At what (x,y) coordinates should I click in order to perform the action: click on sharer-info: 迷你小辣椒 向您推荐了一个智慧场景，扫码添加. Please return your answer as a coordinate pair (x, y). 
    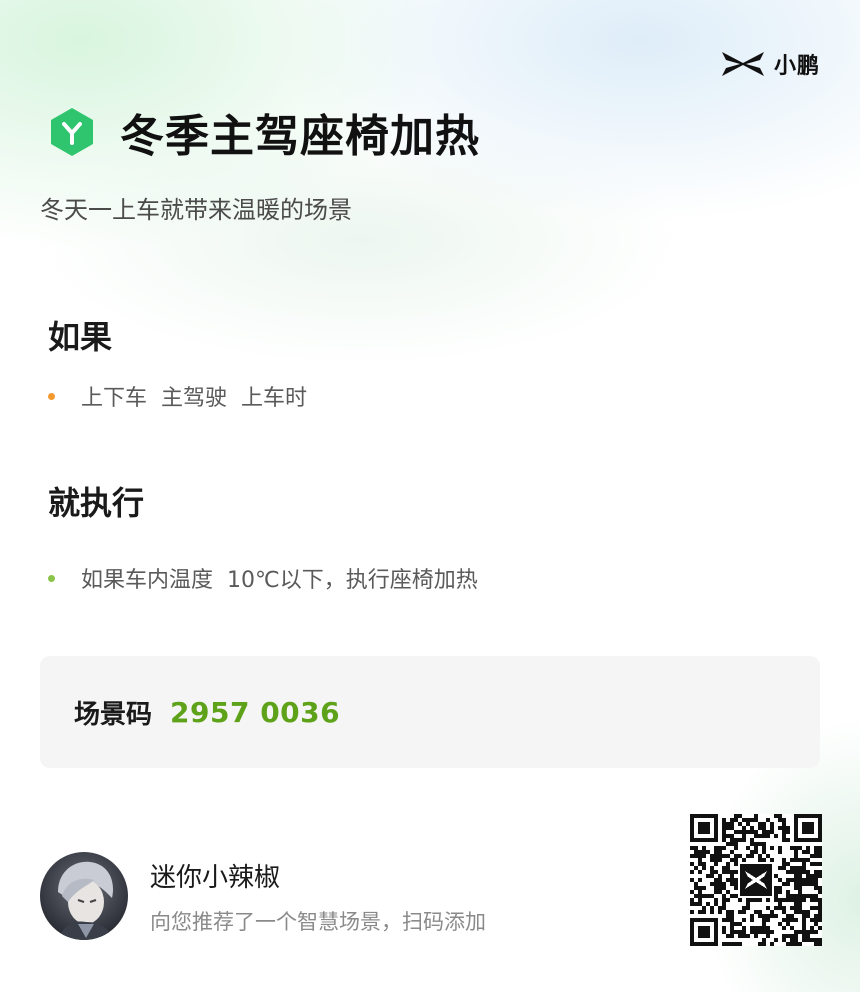
    Looking at the image, I should click on (263, 896).